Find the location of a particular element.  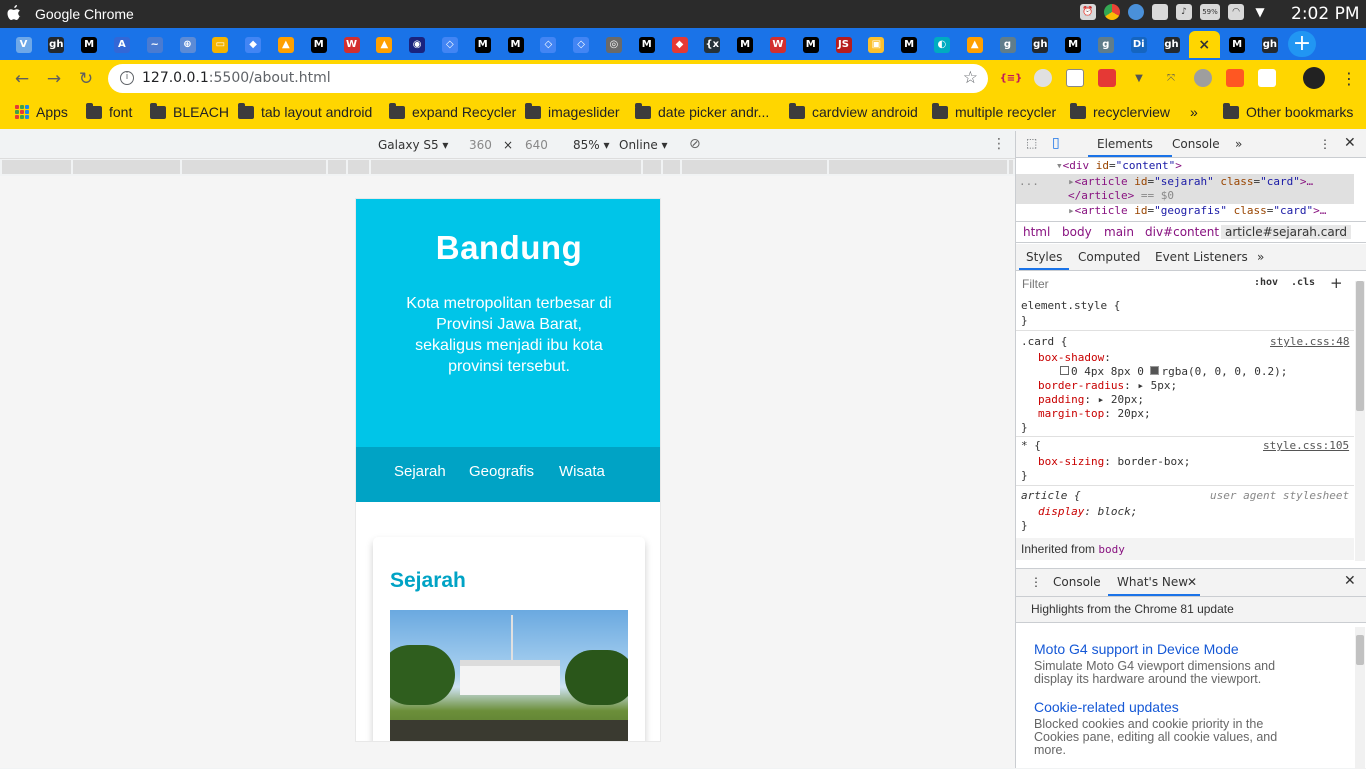

tab-elements: Elements is located at coordinates (1125, 144).